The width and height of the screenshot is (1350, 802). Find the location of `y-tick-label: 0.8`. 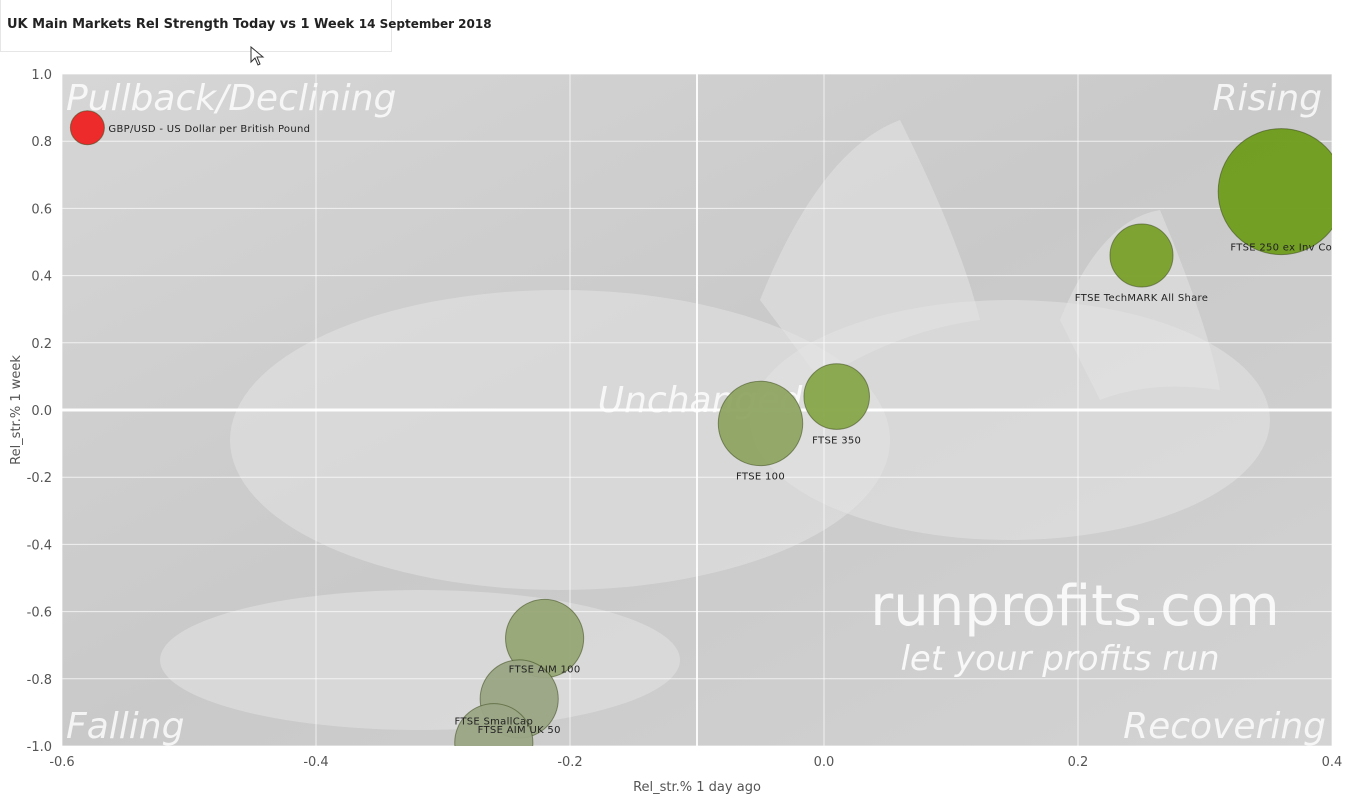

y-tick-label: 0.8 is located at coordinates (41, 142).